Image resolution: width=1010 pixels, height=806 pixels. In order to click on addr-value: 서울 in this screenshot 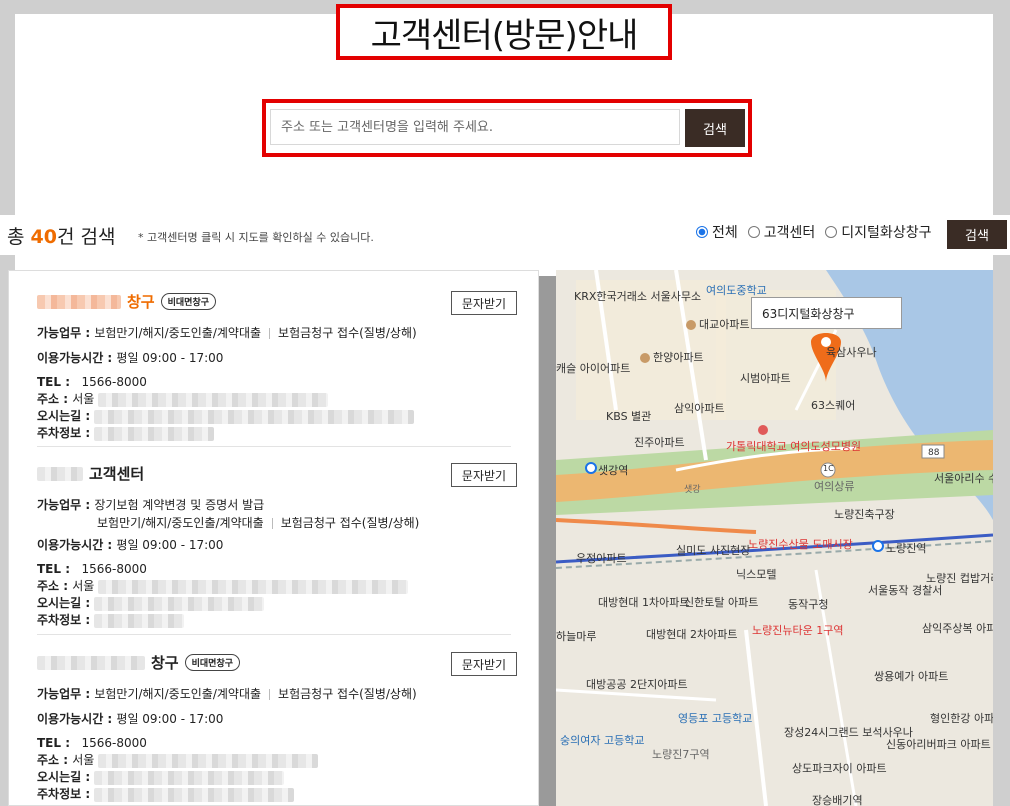, I will do `click(83, 586)`.